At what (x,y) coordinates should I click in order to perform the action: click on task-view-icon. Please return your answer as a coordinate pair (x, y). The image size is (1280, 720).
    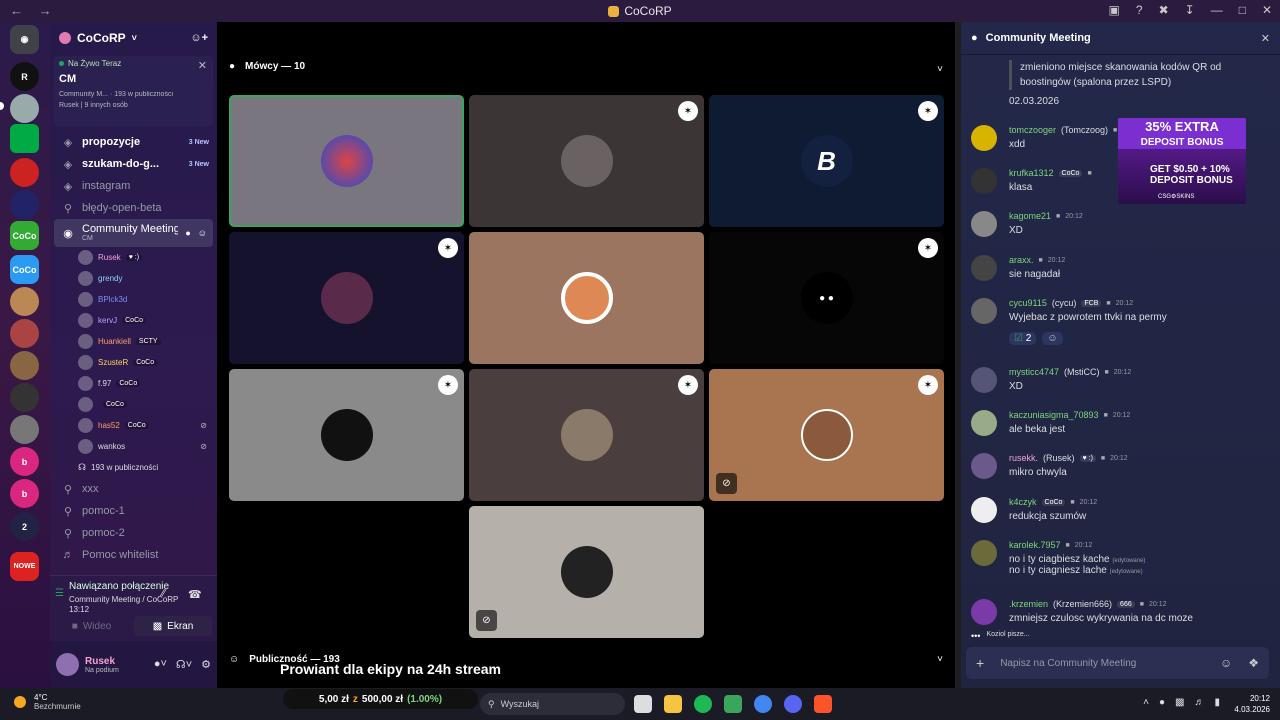
    Looking at the image, I should click on (643, 704).